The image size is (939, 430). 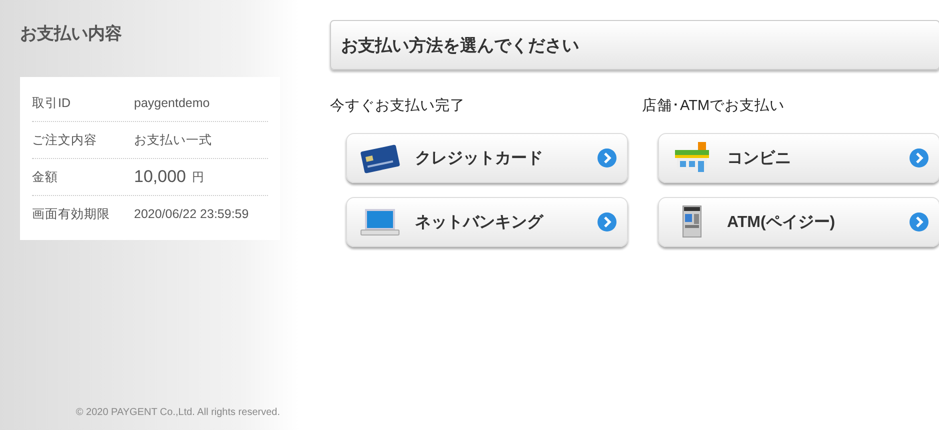 I want to click on section-heading: 今すぐお支払い完了, so click(x=398, y=105).